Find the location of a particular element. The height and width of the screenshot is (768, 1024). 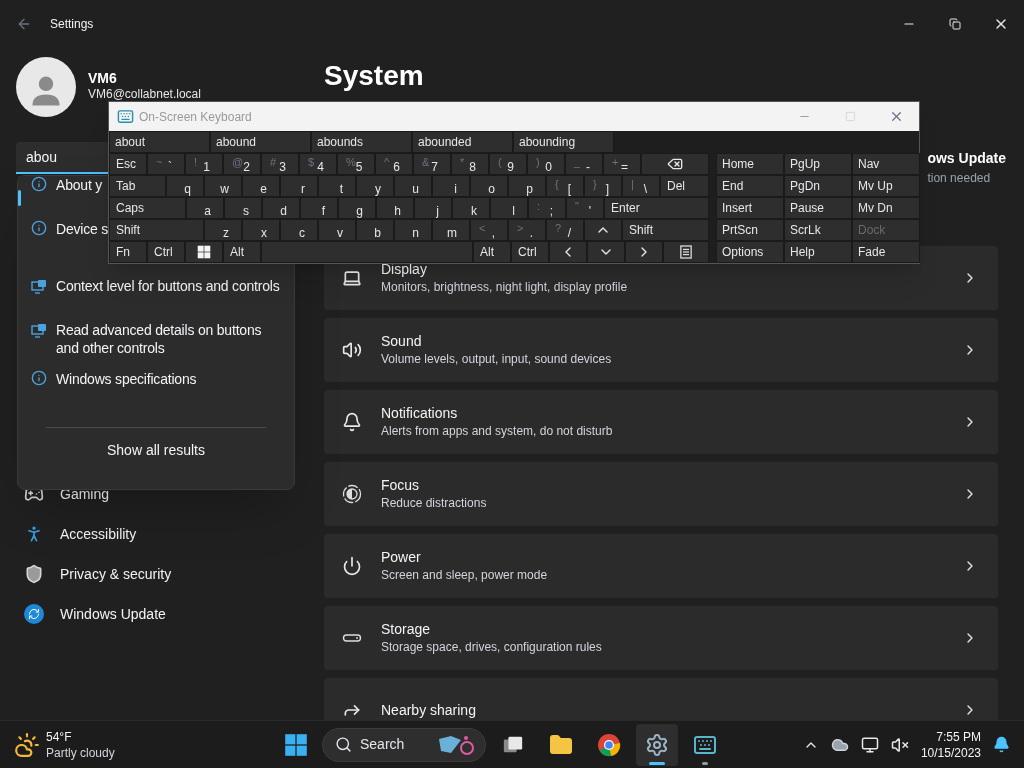

update-status: tion needed is located at coordinates (959, 178).